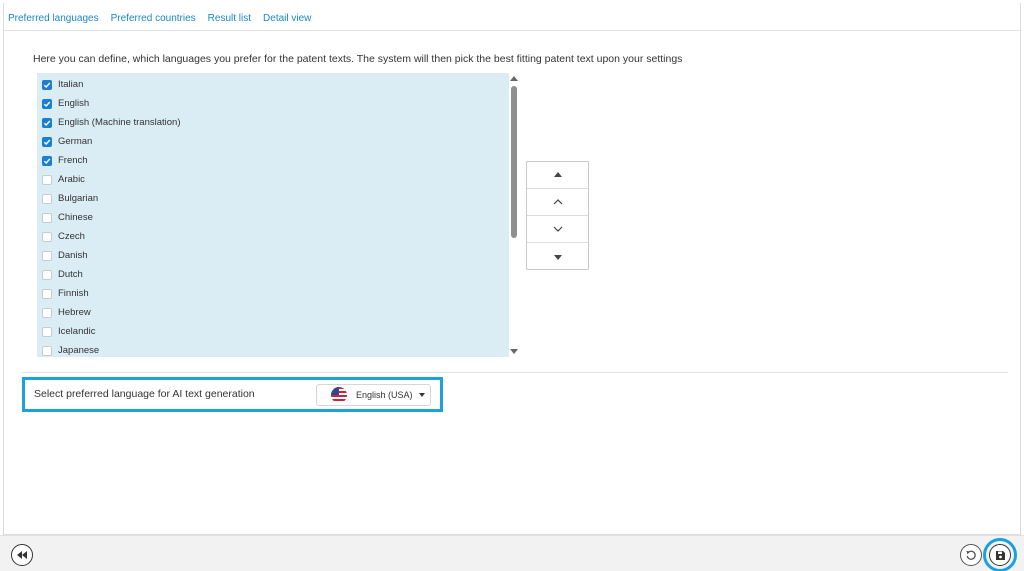 This screenshot has height=571, width=1024. What do you see at coordinates (73, 160) in the screenshot?
I see `language-label: French` at bounding box center [73, 160].